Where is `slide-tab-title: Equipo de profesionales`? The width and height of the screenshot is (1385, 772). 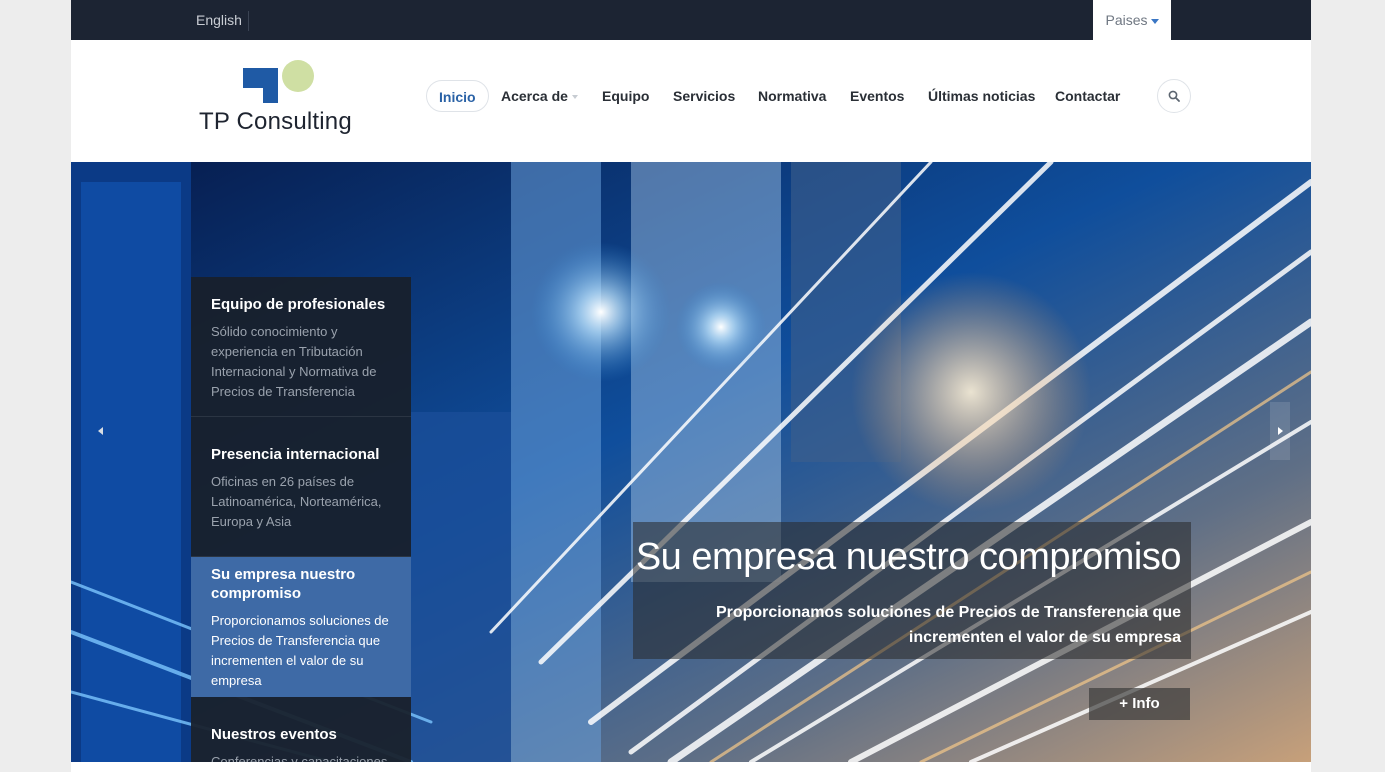 slide-tab-title: Equipo de profesionales is located at coordinates (298, 304).